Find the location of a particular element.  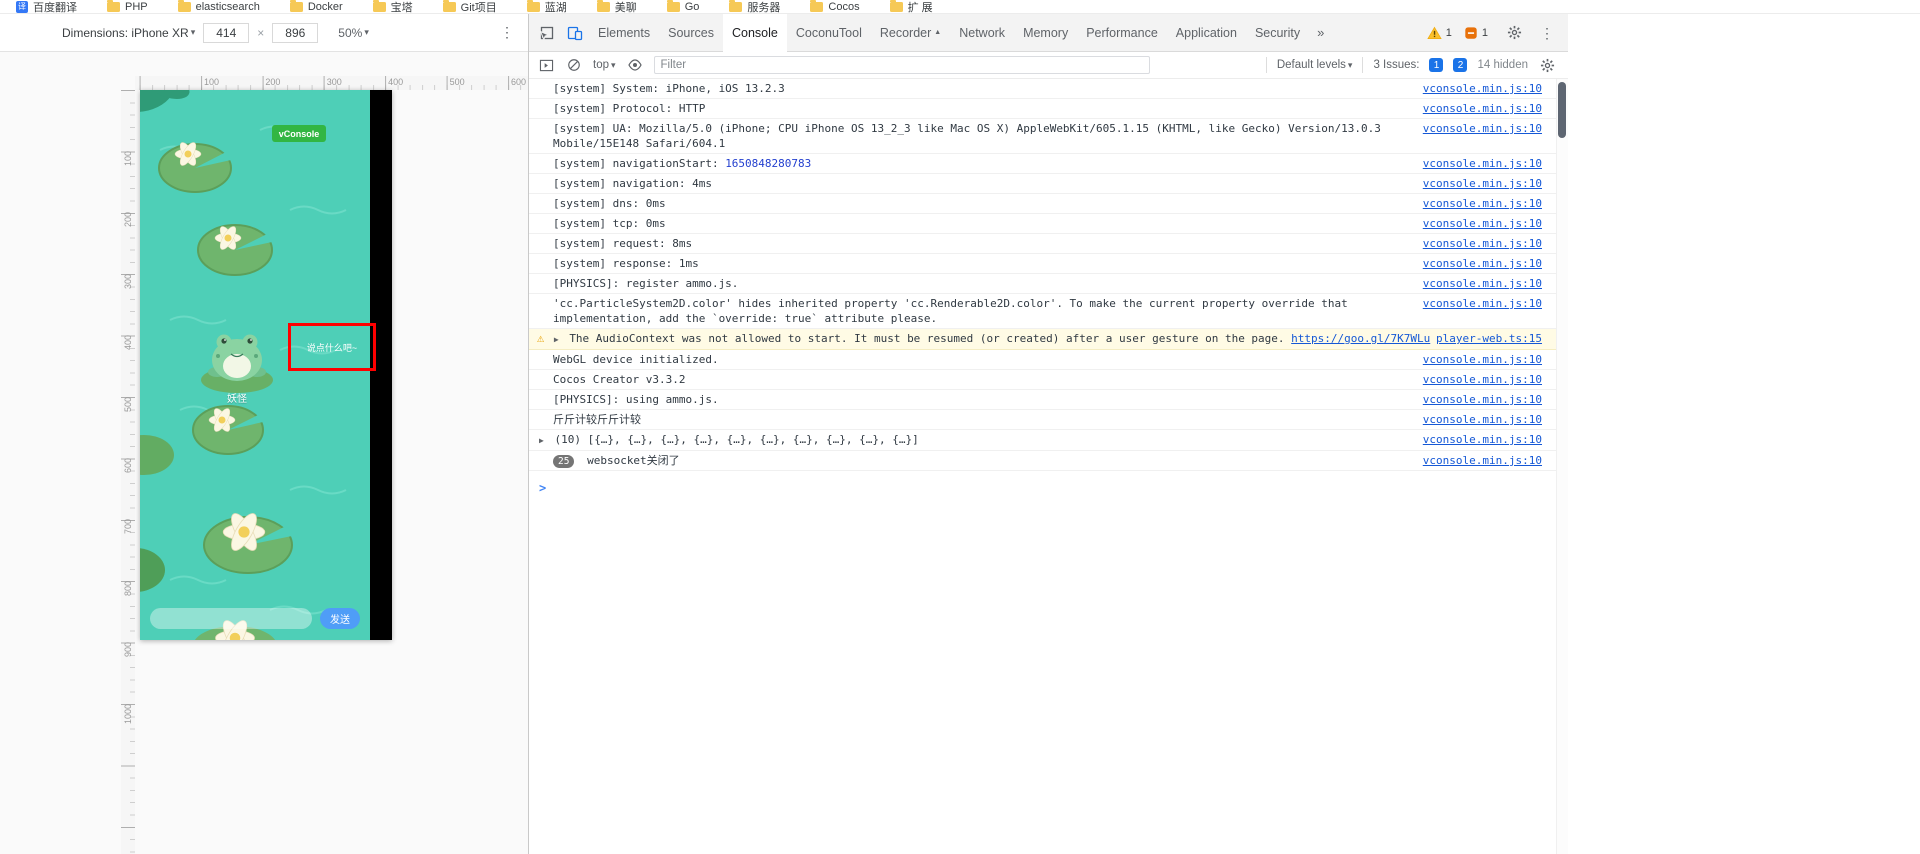

devtools-tab: Console is located at coordinates (754, 32).